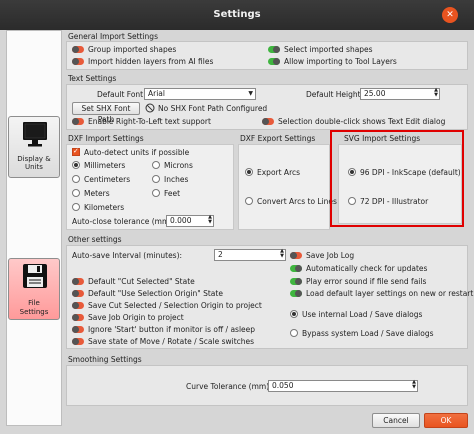 This screenshot has height=434, width=474. I want to click on curve-tolerance-value: 0.050, so click(283, 385).